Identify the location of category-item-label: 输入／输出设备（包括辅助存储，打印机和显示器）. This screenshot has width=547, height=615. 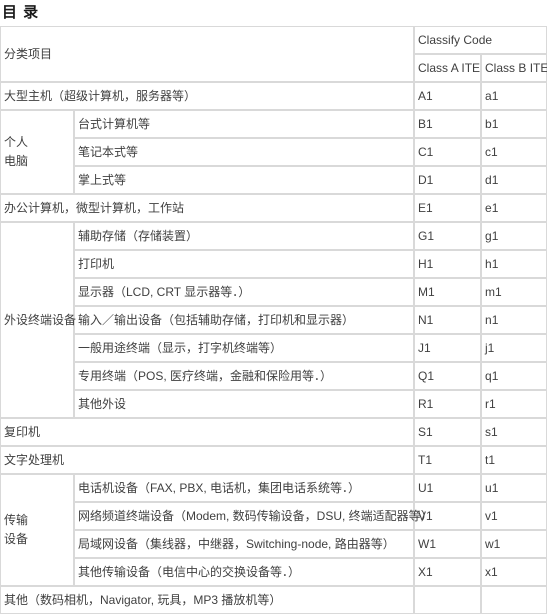
(244, 320).